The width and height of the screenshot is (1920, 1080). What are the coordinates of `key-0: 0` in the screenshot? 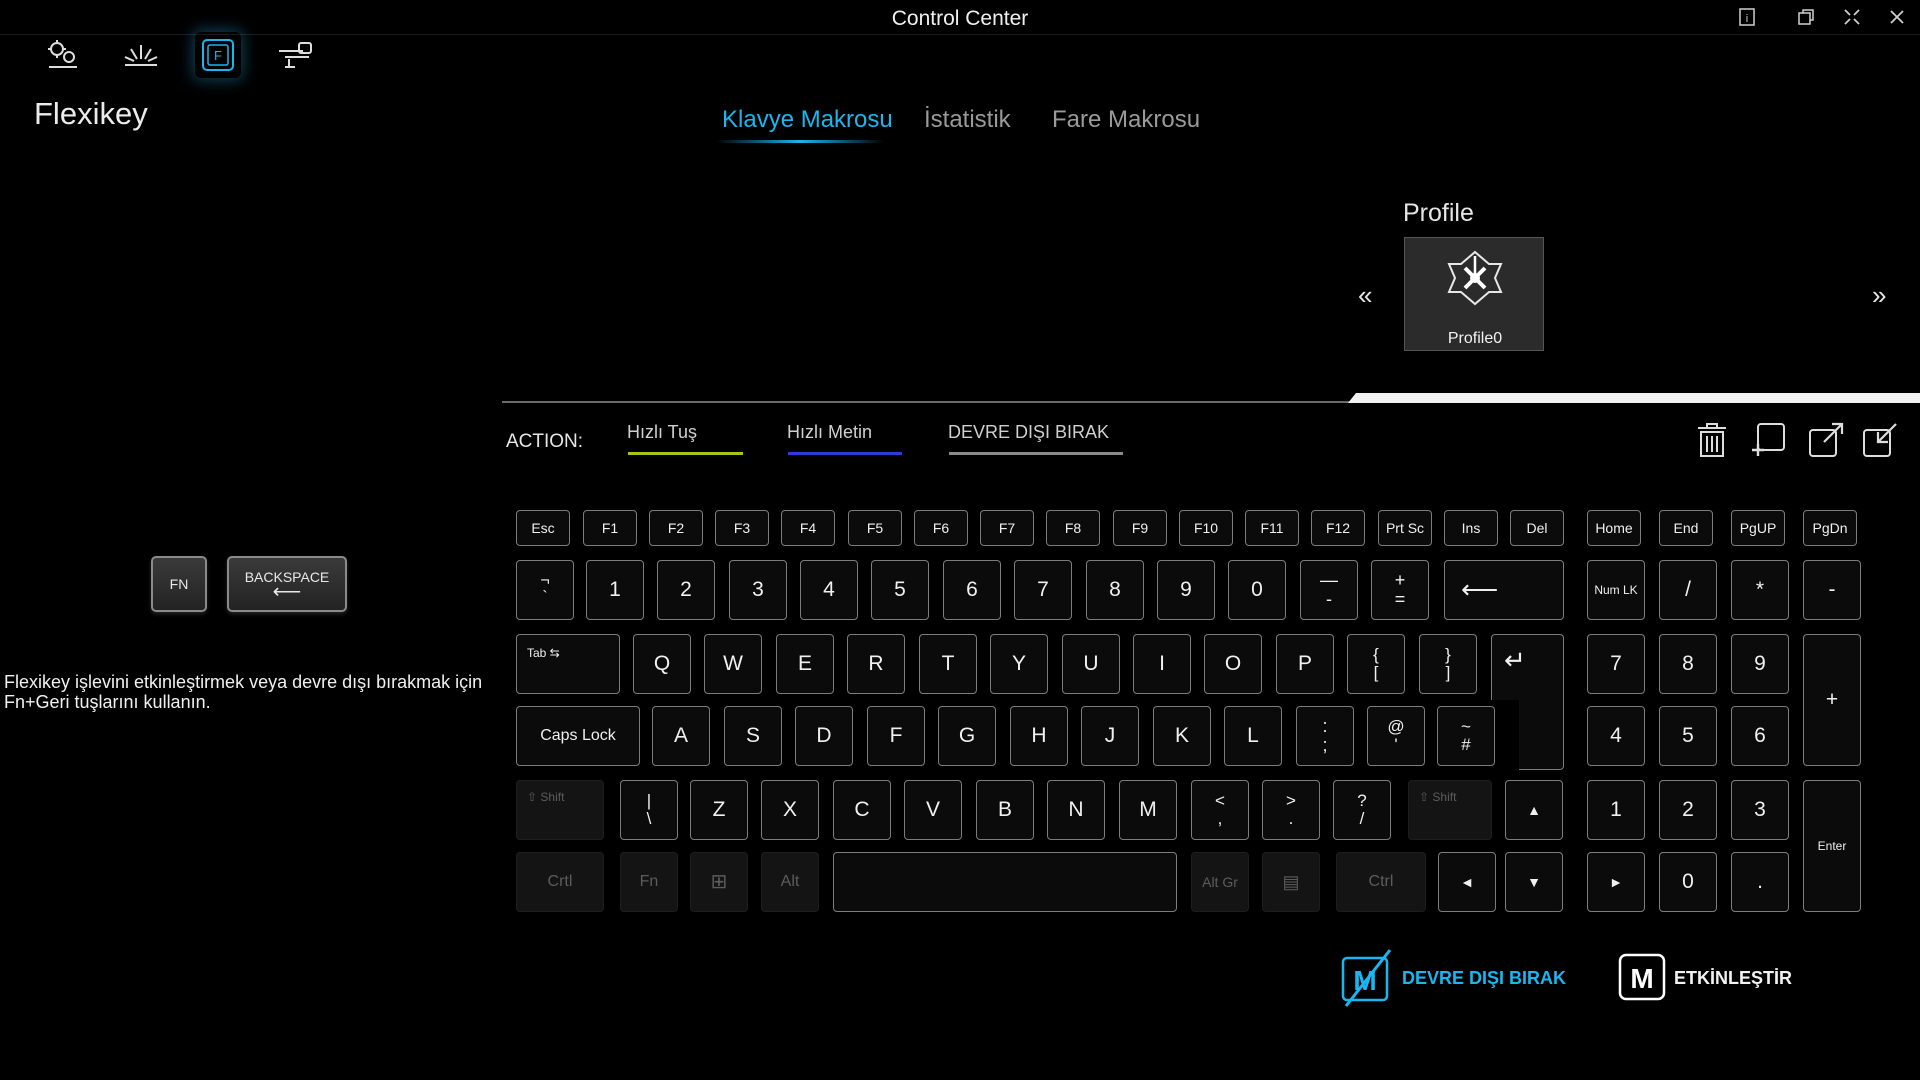 It's located at (1257, 590).